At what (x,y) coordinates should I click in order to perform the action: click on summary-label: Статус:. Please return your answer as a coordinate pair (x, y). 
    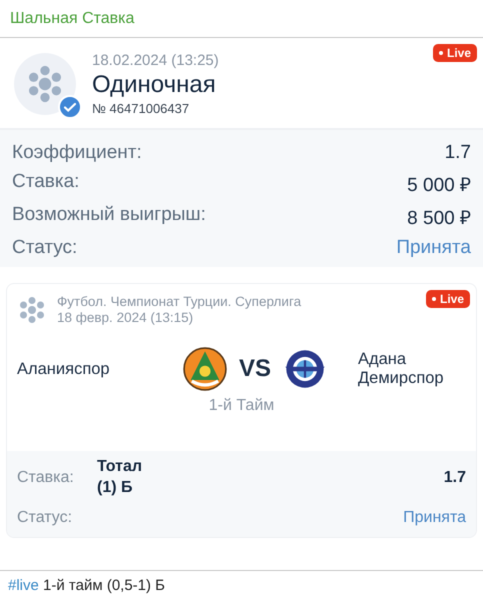
    Looking at the image, I should click on (45, 248).